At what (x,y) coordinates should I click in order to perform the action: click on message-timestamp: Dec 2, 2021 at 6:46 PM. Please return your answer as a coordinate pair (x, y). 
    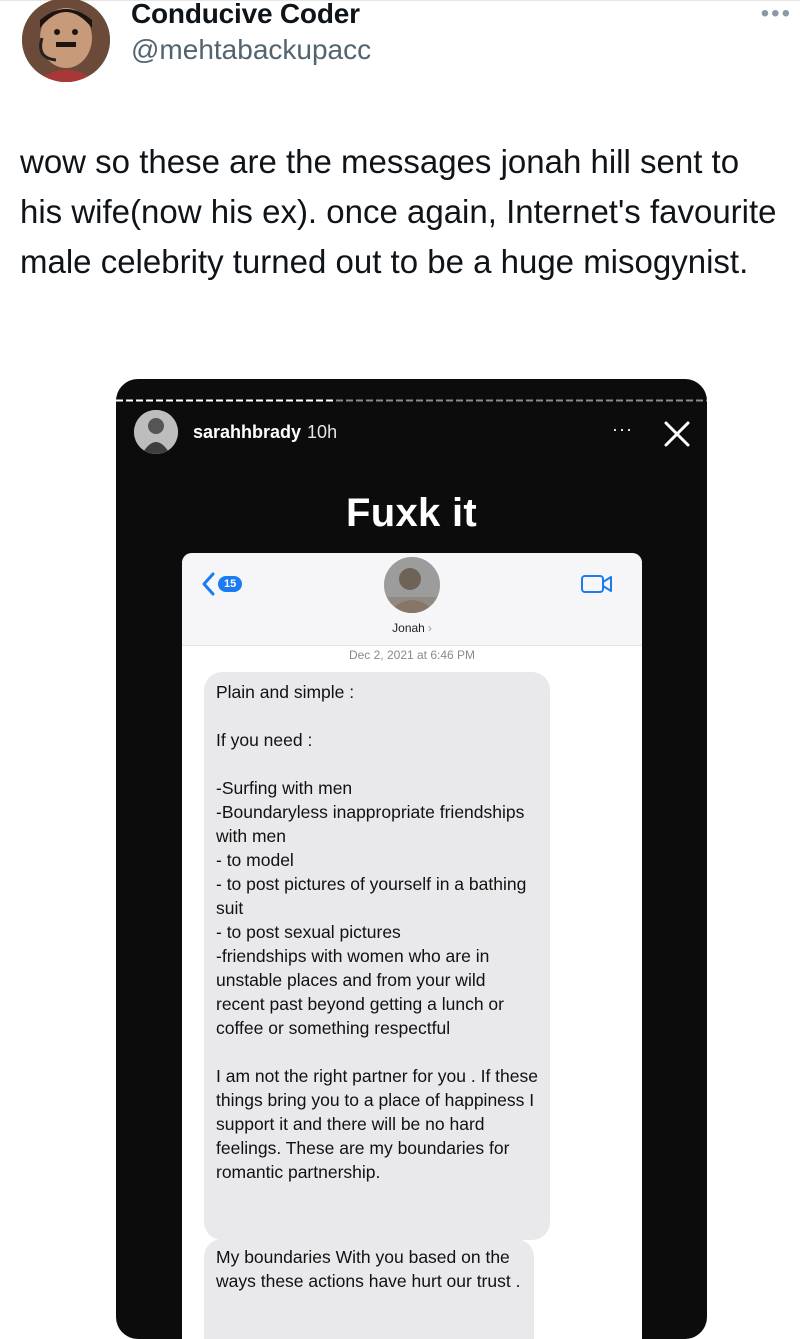
    Looking at the image, I should click on (412, 655).